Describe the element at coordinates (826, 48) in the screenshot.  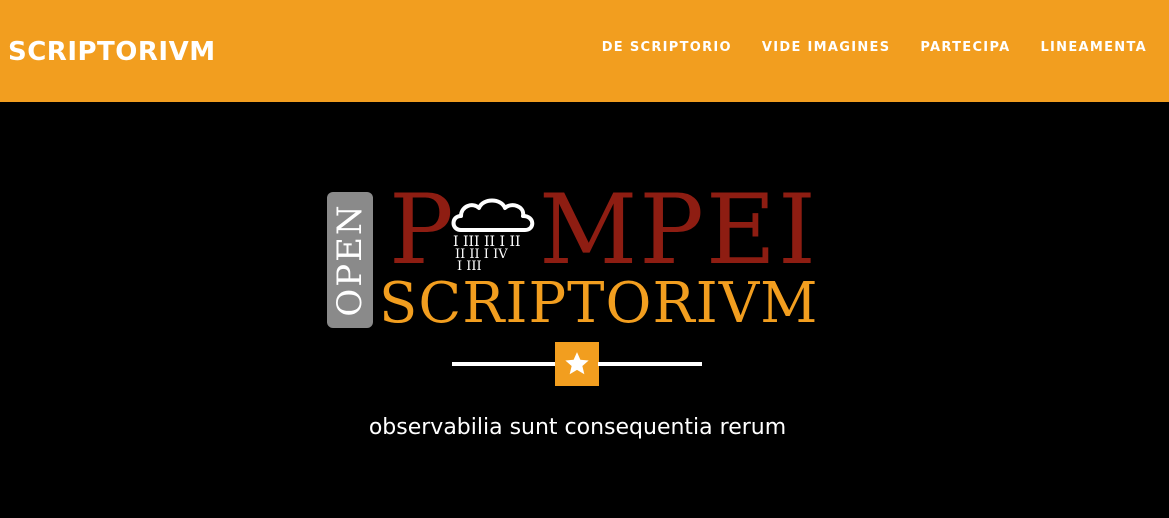
I see `nav-vide-imagines: VIDE IMAGINES` at that location.